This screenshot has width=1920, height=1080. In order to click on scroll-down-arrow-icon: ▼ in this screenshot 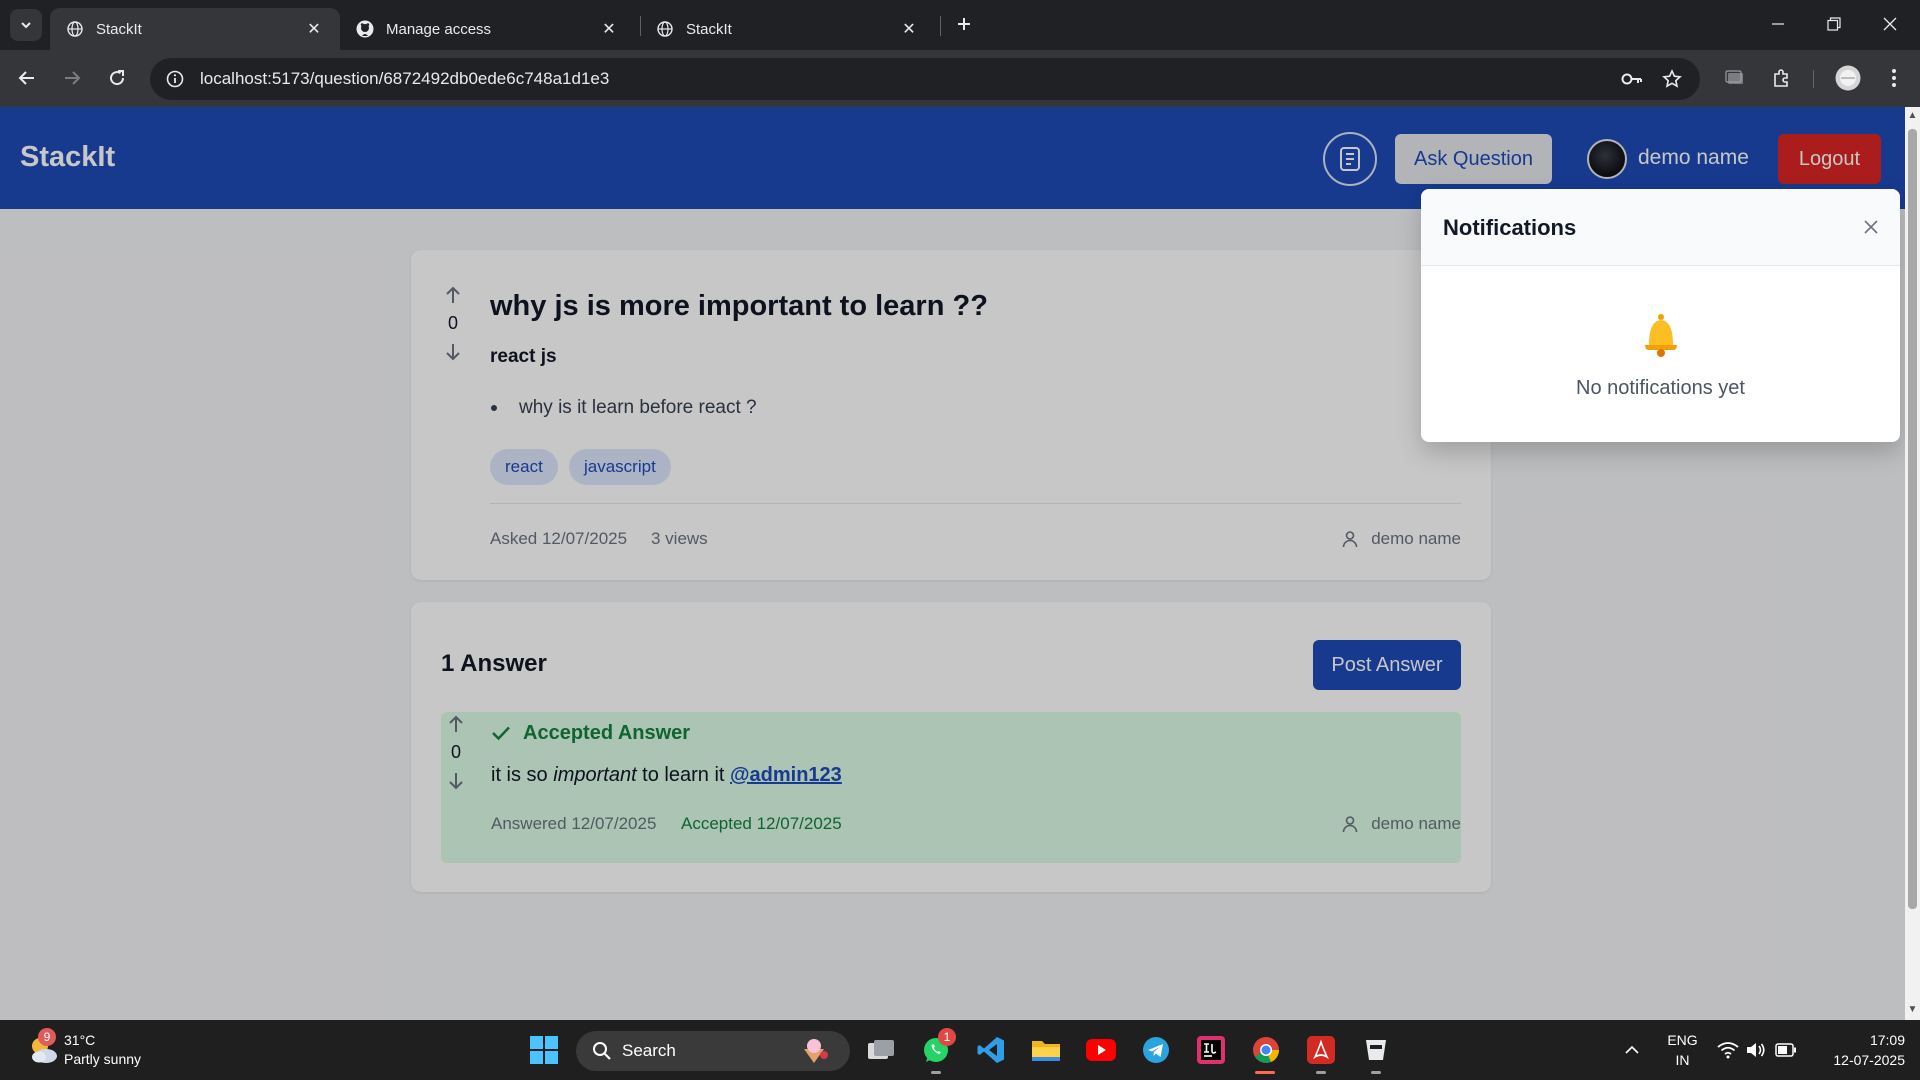, I will do `click(1912, 1010)`.